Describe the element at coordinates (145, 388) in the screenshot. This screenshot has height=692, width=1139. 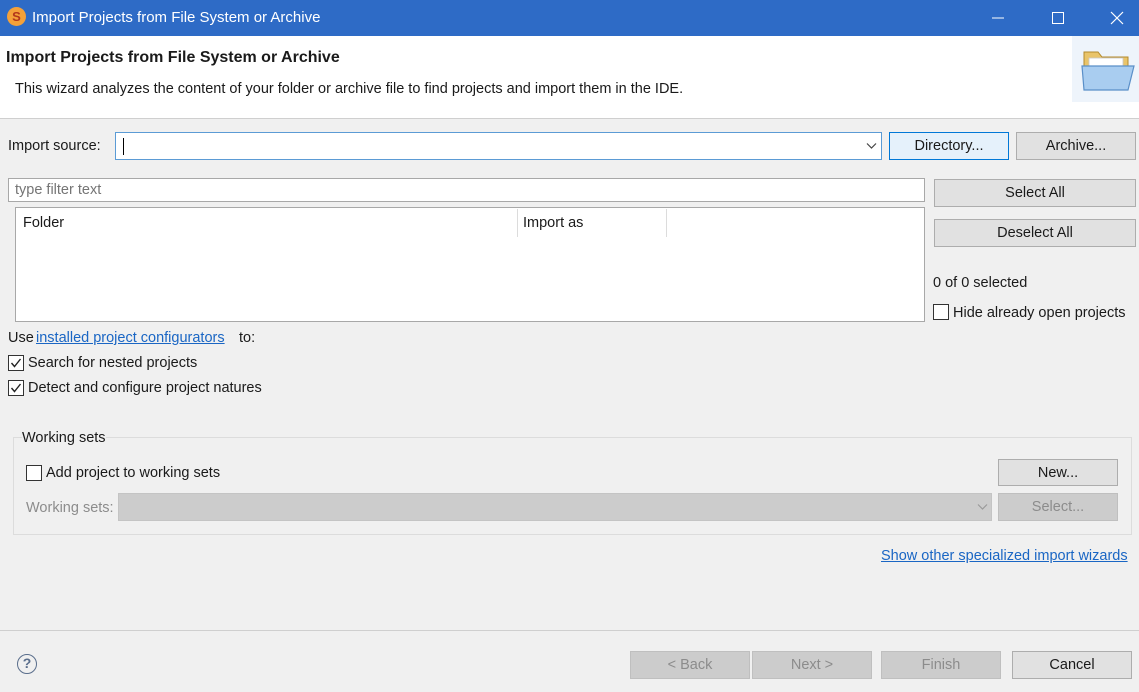
I see `detect-natures-label: Detect and configure project natures` at that location.